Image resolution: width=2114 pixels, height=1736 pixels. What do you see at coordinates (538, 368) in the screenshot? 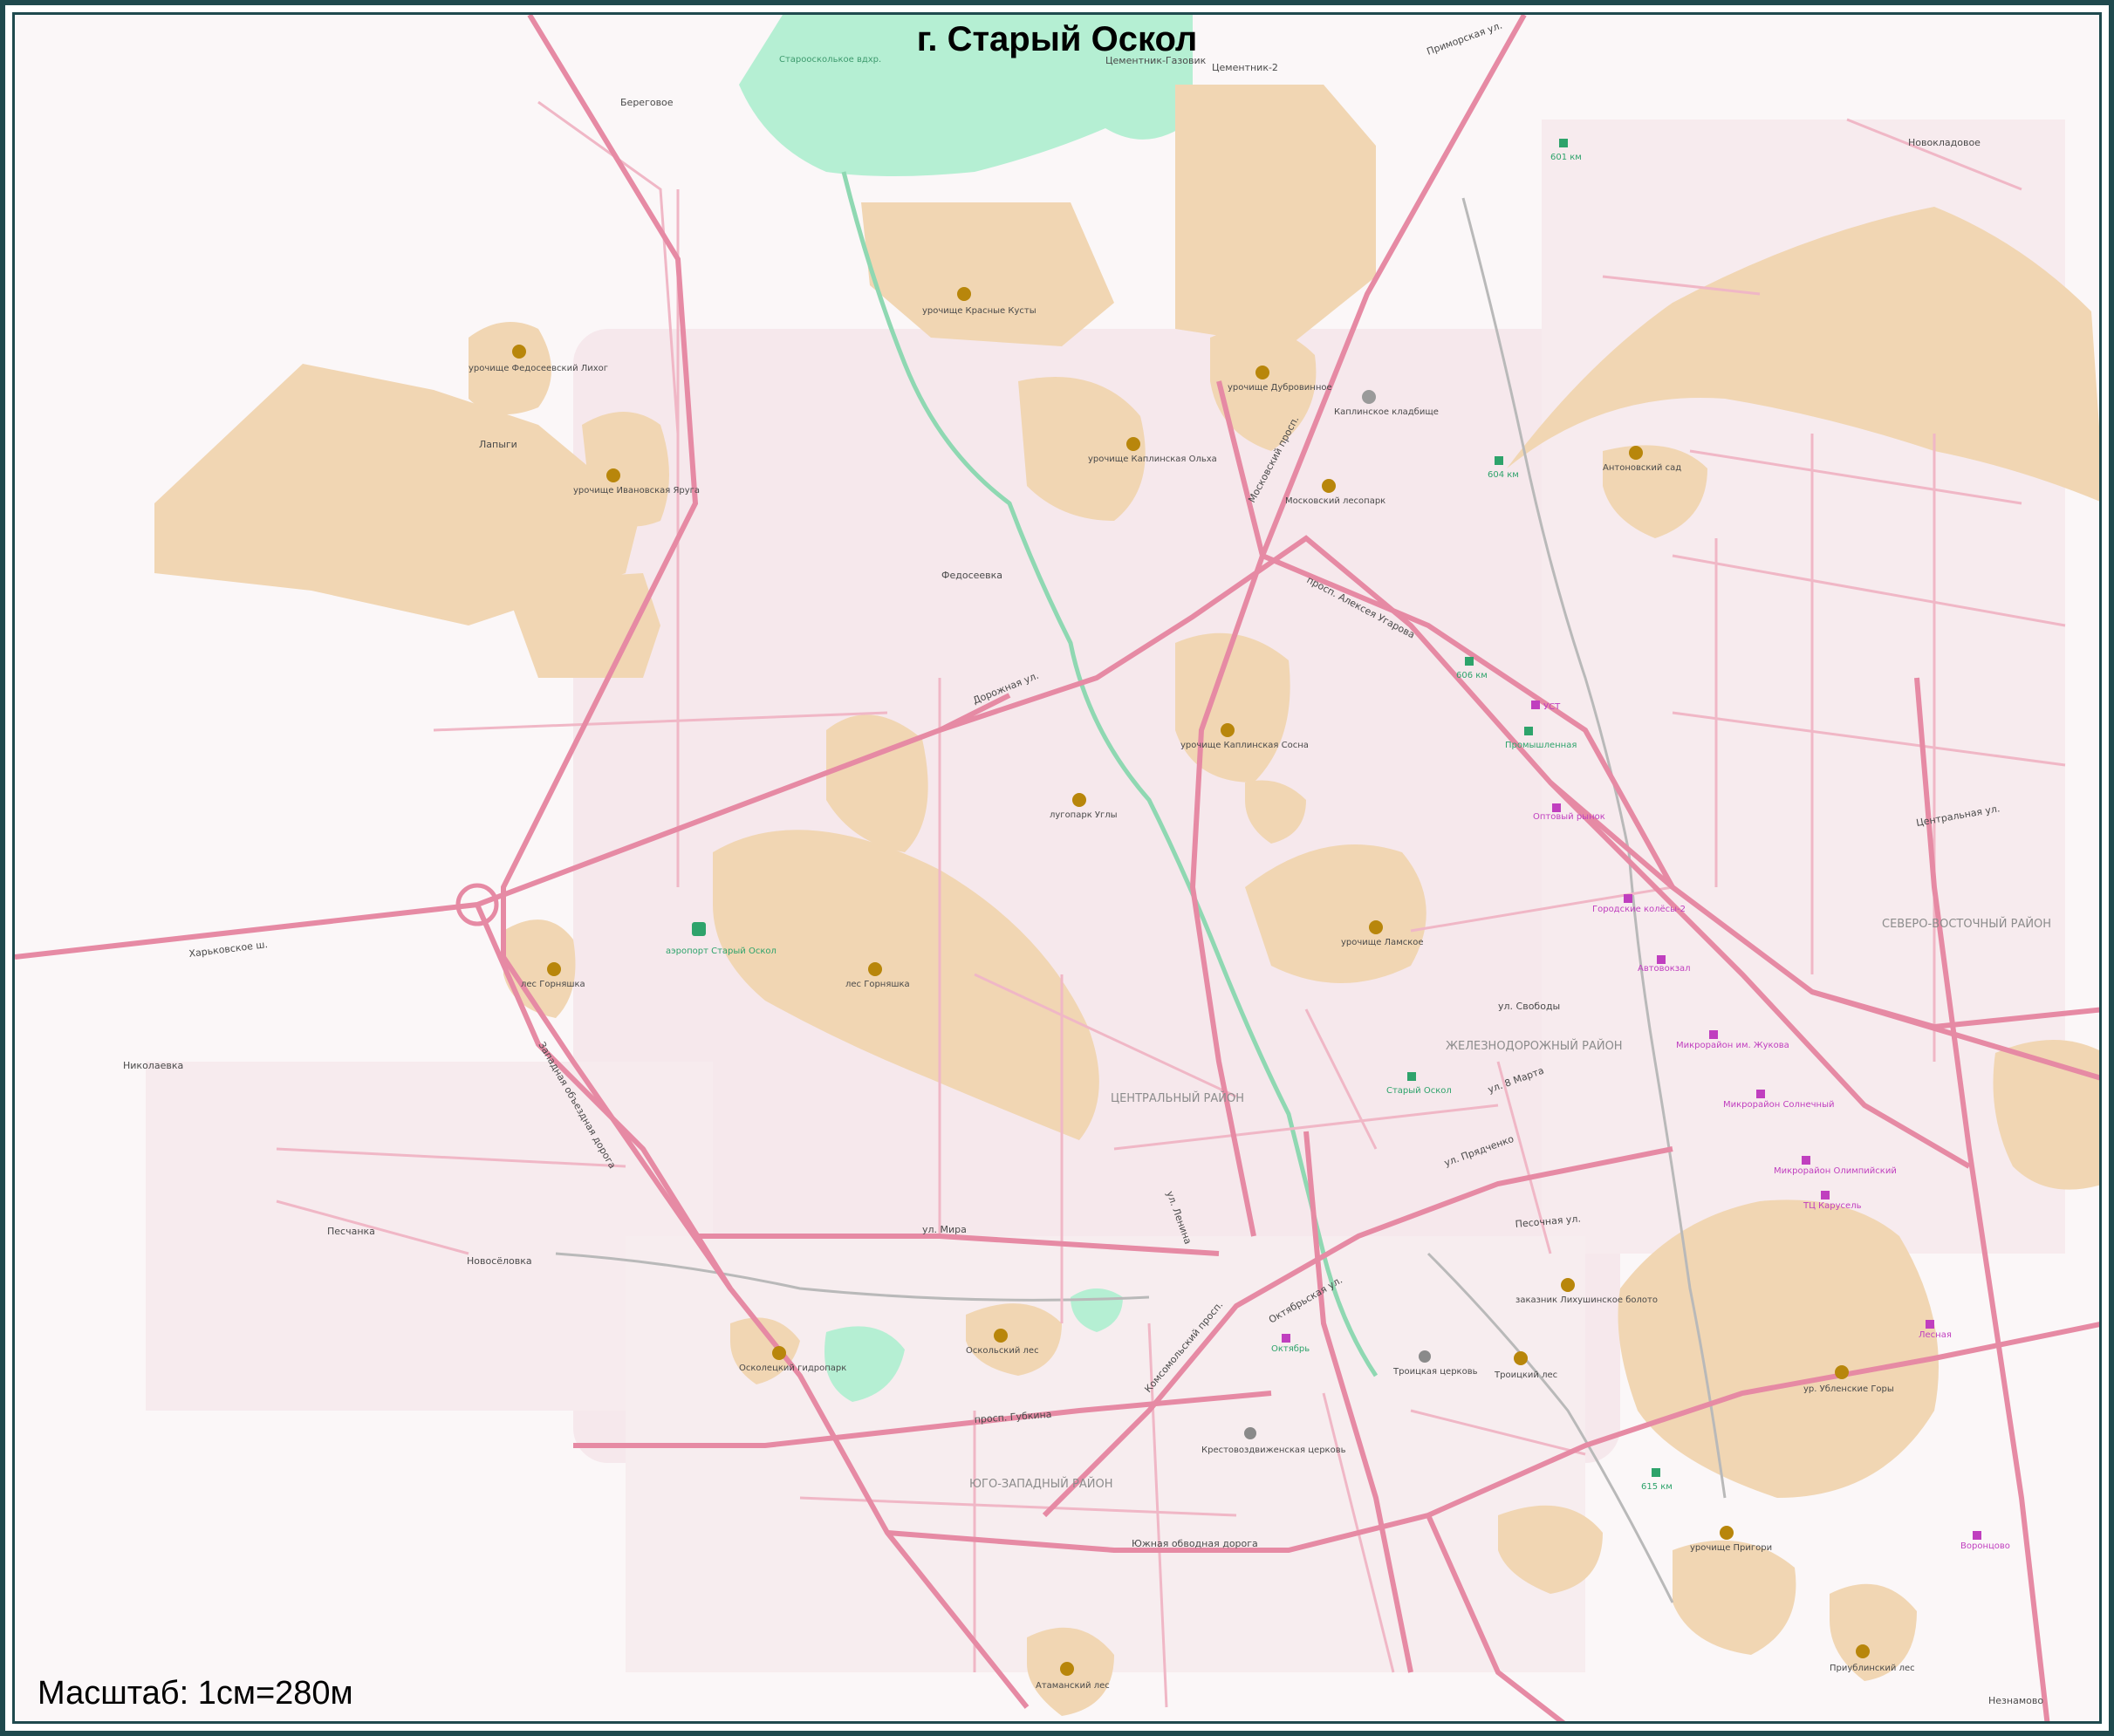
I see `poi-label: урочище Федосеевский Лихог` at bounding box center [538, 368].